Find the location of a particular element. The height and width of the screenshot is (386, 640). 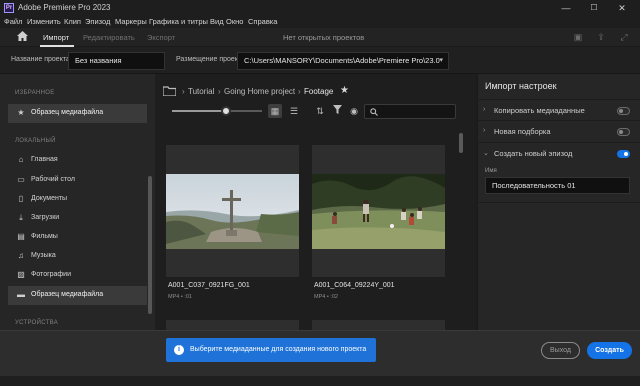

sidebar-item-label: Фильмы is located at coordinates (44, 236).